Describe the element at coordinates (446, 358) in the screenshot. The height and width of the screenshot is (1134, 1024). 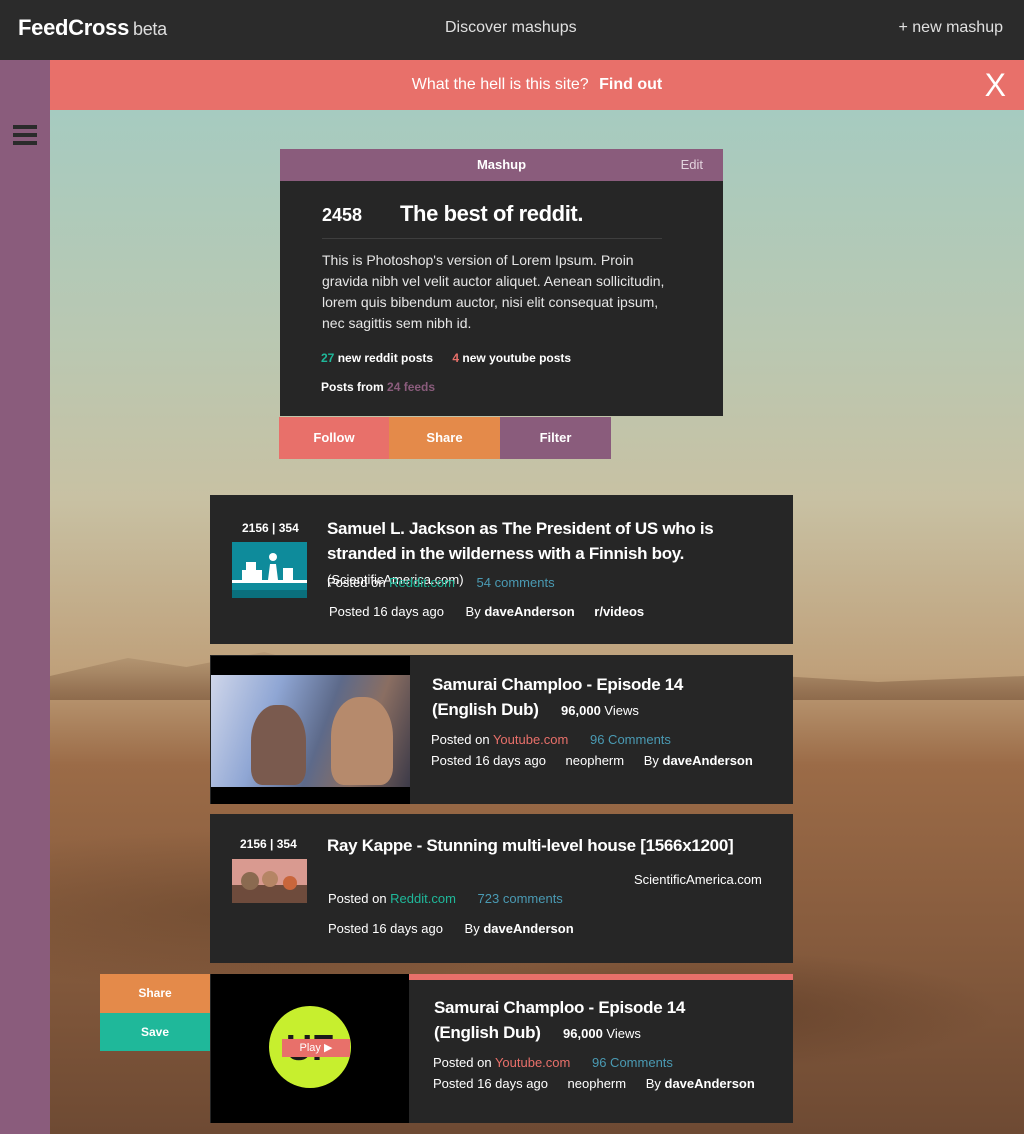
I see `mashup-stats: 27 new reddit posts 4 new youtube posts` at that location.